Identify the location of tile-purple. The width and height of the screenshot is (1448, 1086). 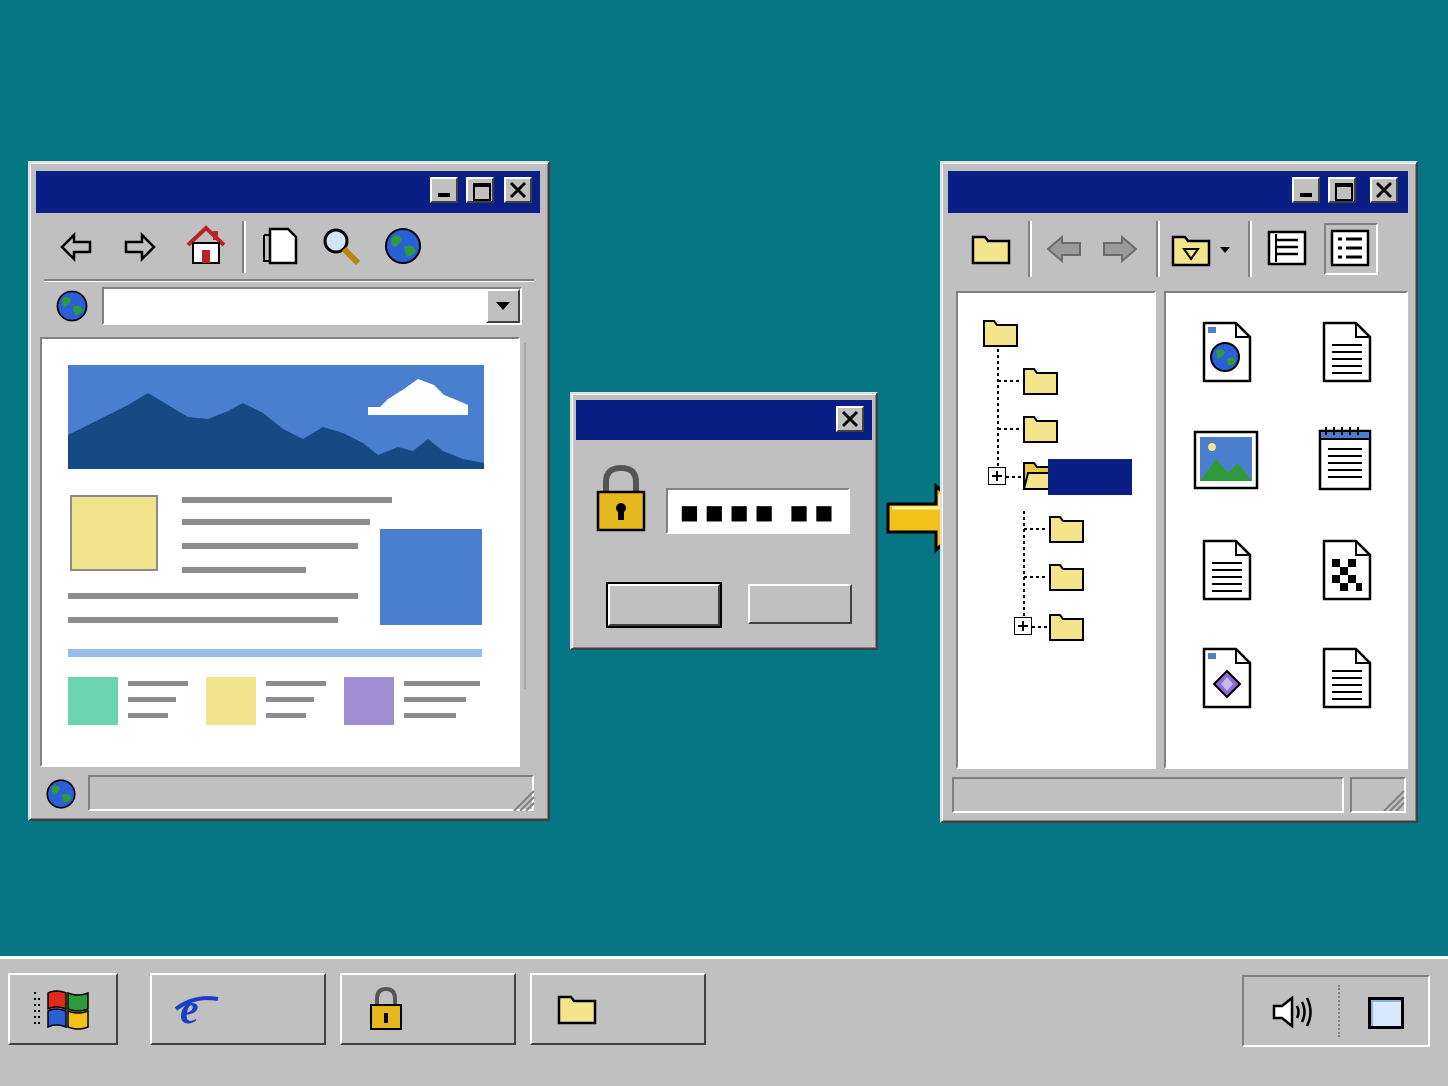
(369, 701).